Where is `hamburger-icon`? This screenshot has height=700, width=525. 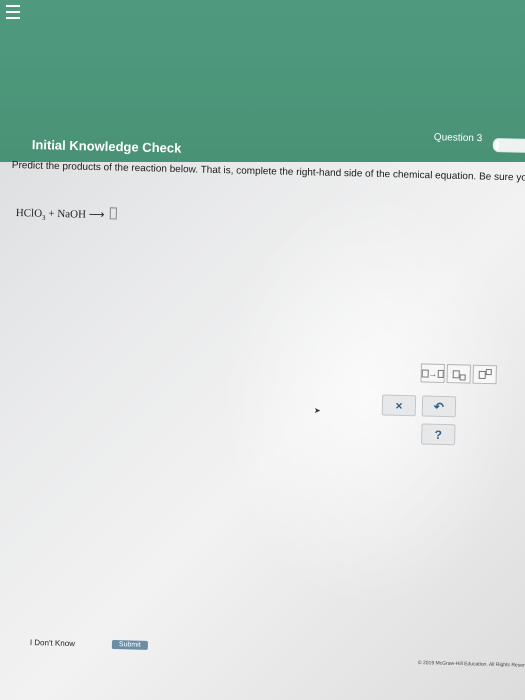
hamburger-icon is located at coordinates (13, 12).